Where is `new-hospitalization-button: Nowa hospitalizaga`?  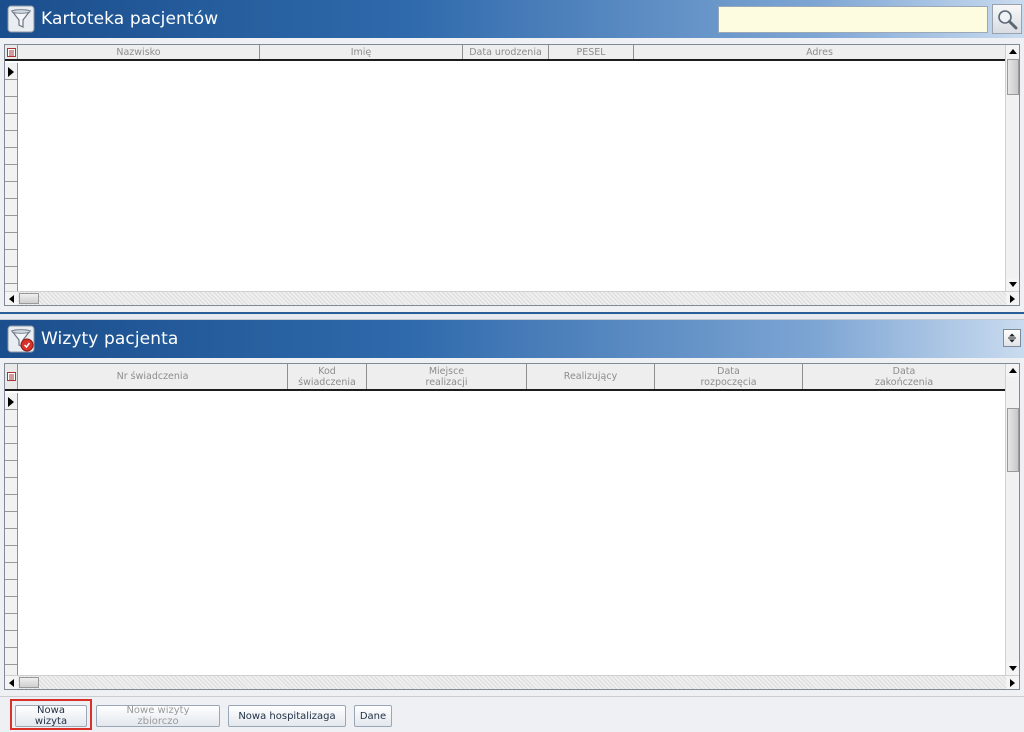
new-hospitalization-button: Nowa hospitalizaga is located at coordinates (287, 716).